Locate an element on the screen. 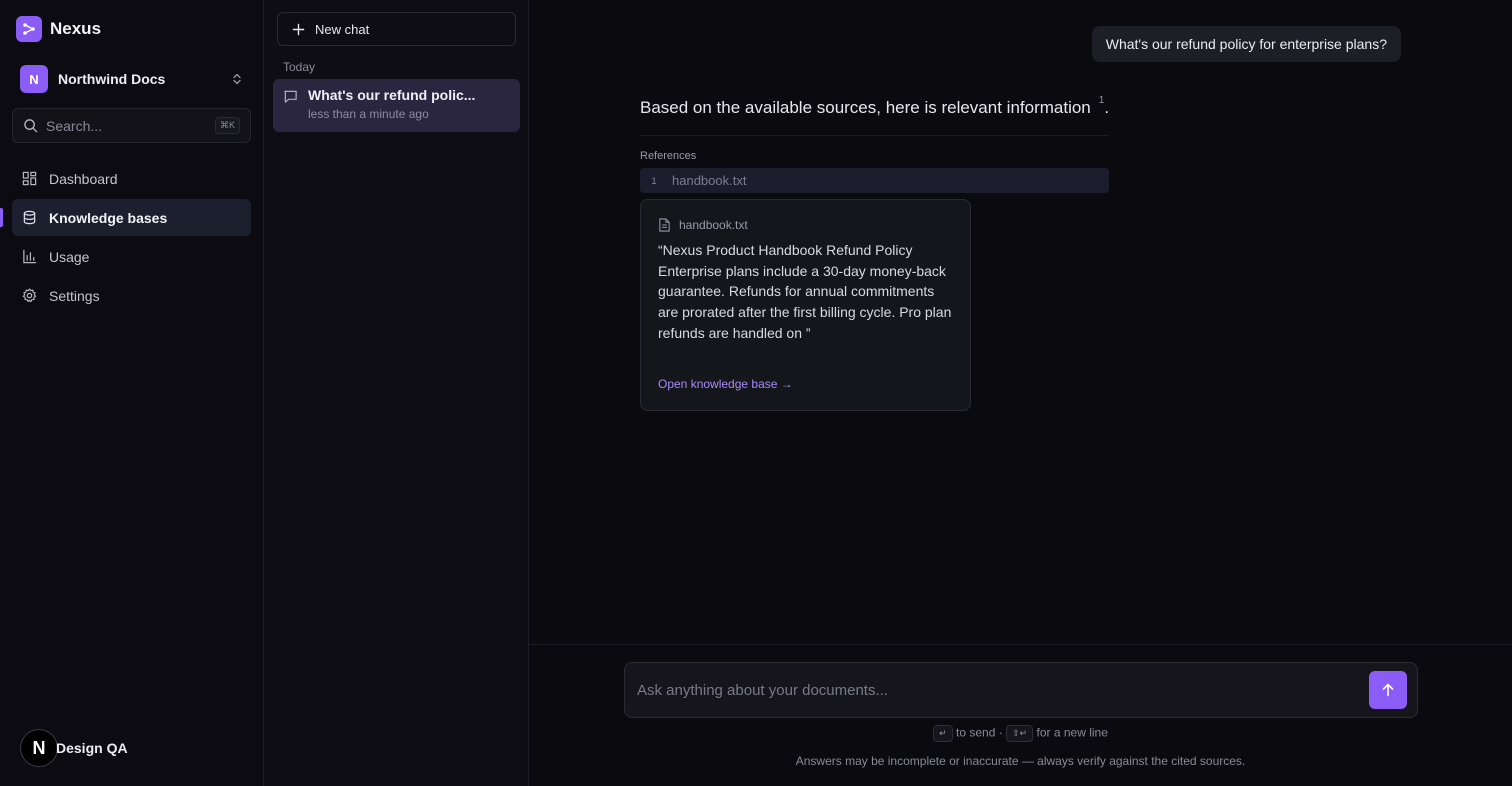 The image size is (1512, 786). keyboard-hint: ↵ to send · ⇧↵ for a new line is located at coordinates (1020, 733).